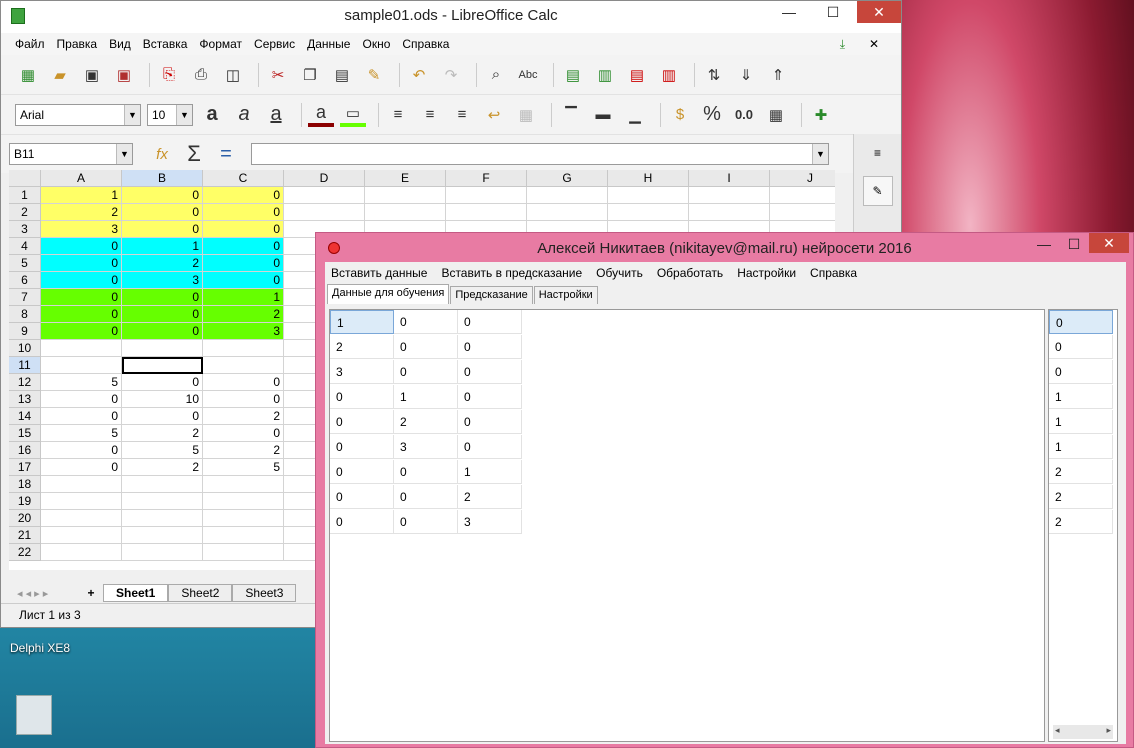  I want to click on menu-item: Файл, so click(30, 44).